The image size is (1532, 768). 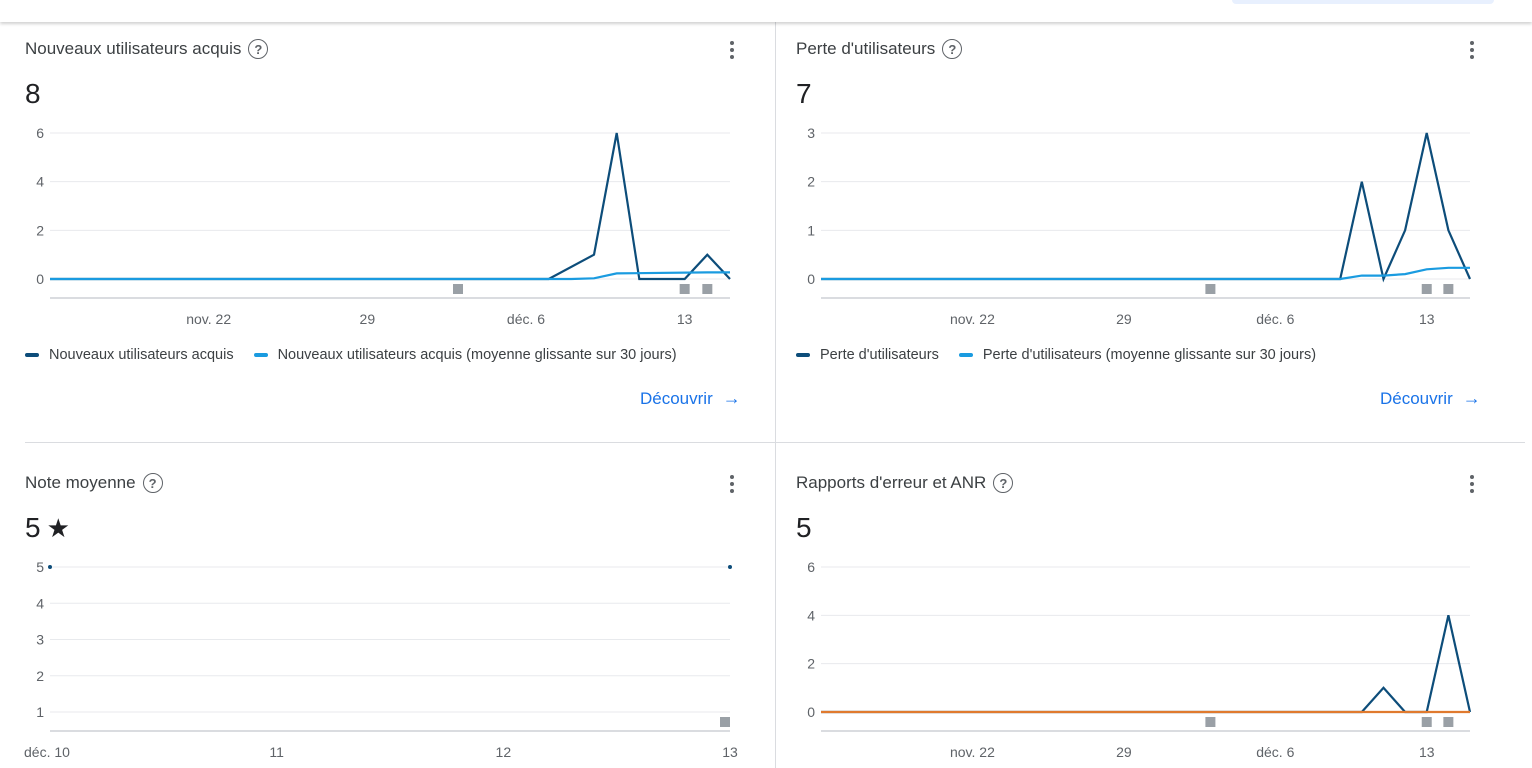 What do you see at coordinates (766, 11) in the screenshot?
I see `top-toolbar` at bounding box center [766, 11].